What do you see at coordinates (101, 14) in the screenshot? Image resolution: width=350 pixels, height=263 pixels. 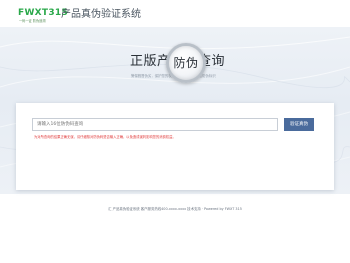 I see `page-title: 产品真伪验证系统` at bounding box center [101, 14].